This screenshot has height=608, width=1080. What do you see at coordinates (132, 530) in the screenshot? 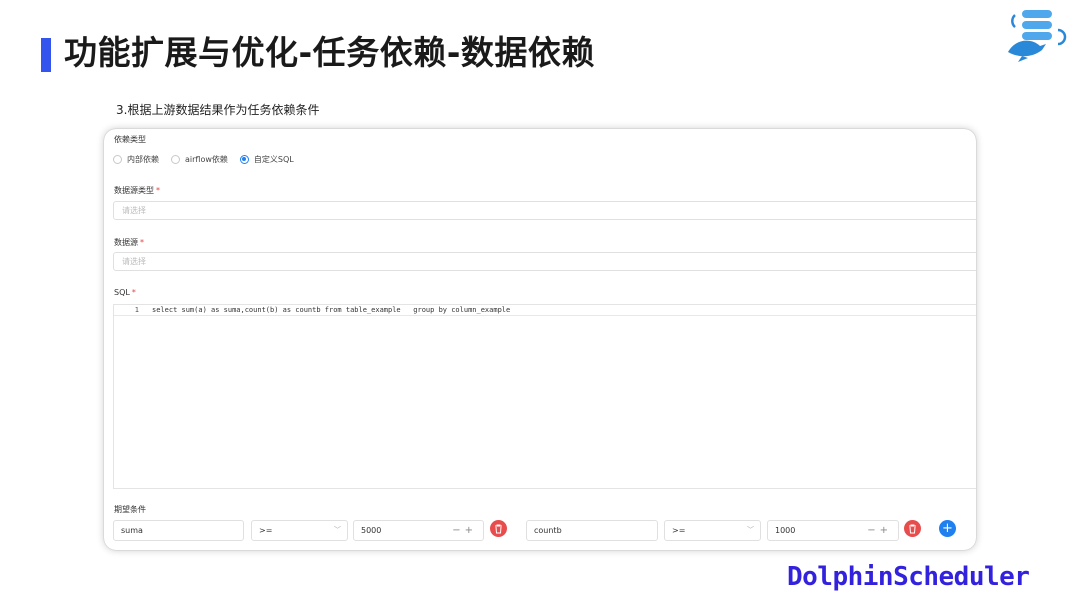
I see `field-value: suma` at bounding box center [132, 530].